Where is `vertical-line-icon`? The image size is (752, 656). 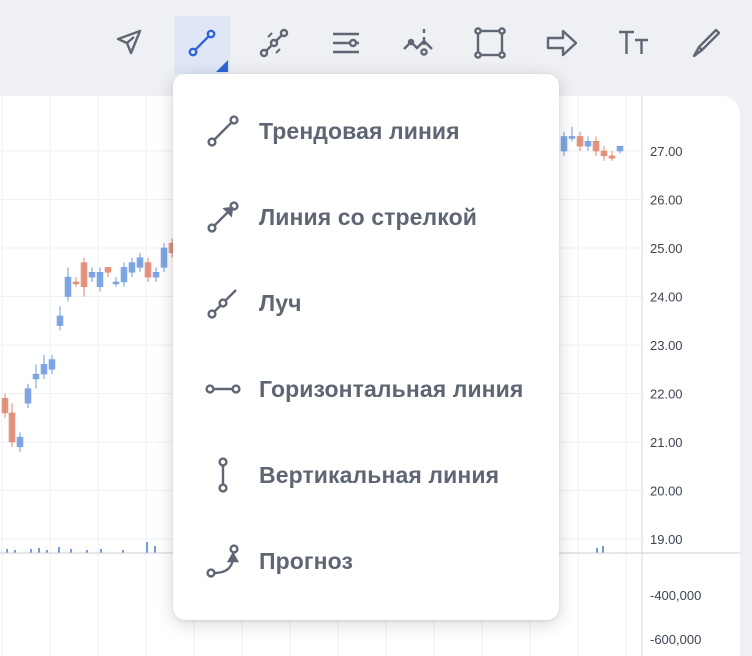 vertical-line-icon is located at coordinates (223, 475).